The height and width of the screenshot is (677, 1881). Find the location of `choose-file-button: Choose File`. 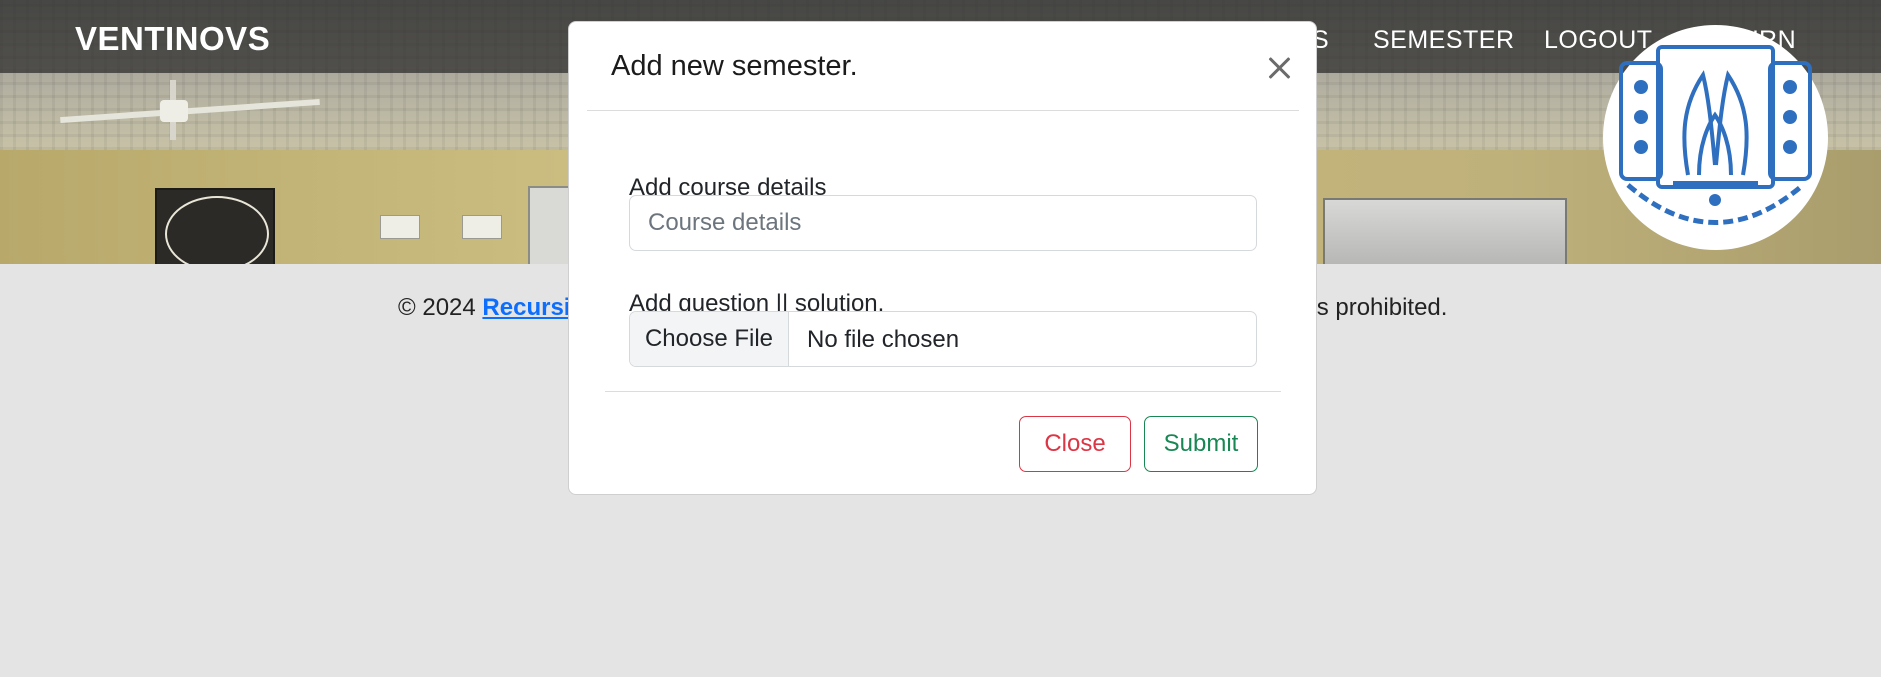

choose-file-button: Choose File is located at coordinates (709, 339).